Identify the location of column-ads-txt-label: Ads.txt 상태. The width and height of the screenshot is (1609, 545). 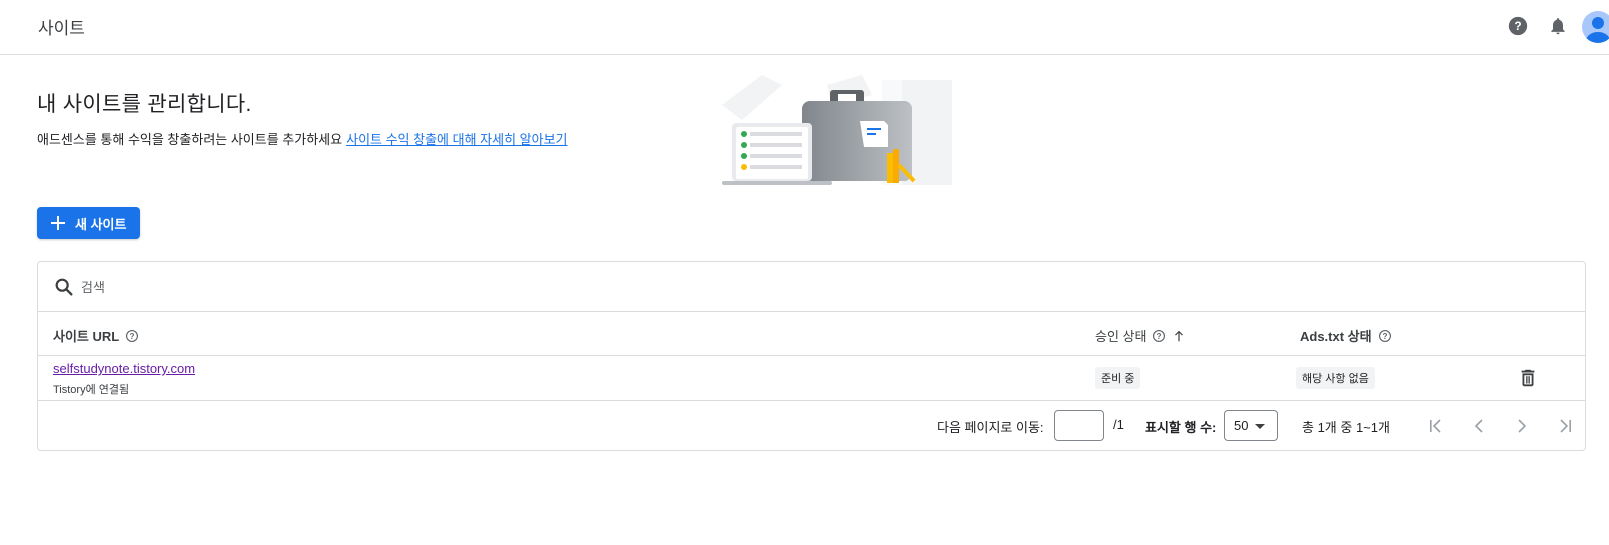
(1336, 336).